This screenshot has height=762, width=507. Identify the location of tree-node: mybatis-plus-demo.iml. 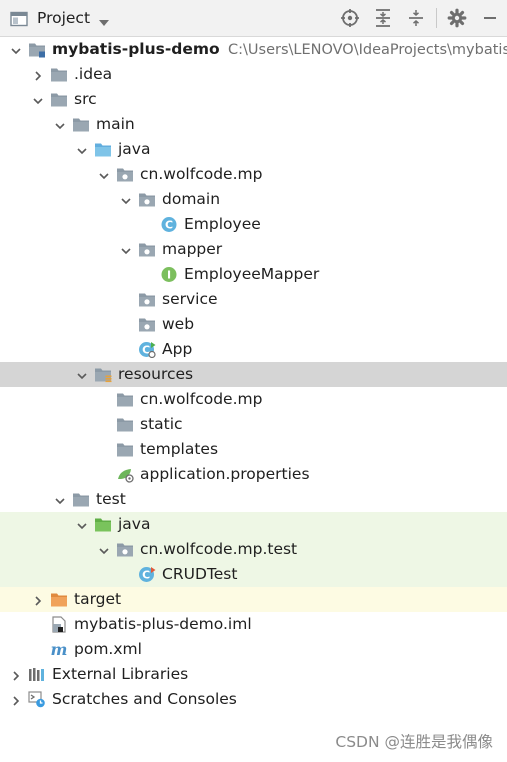
(253, 624).